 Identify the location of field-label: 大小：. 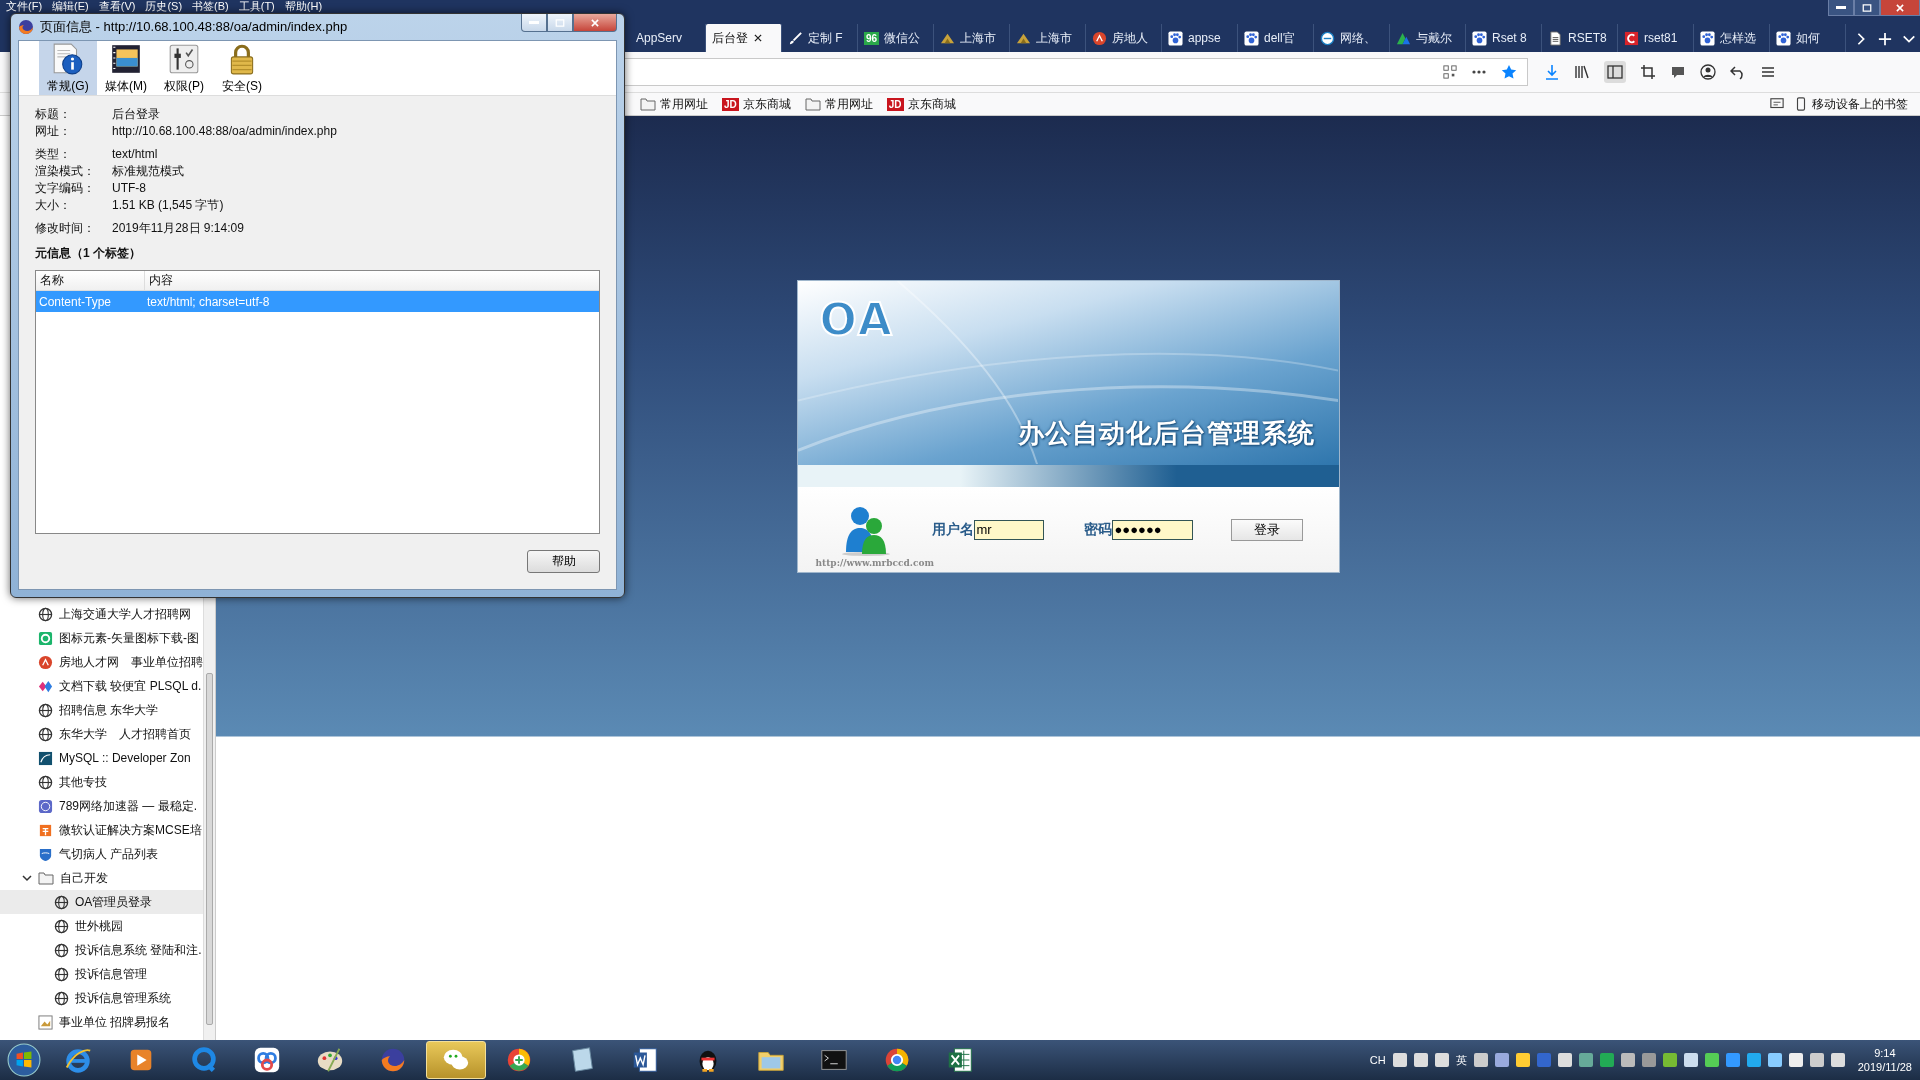
(53, 205).